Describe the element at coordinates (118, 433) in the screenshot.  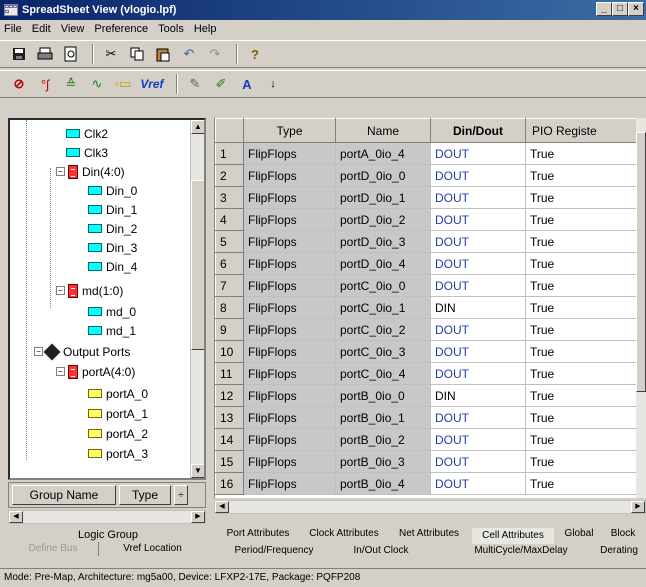
I see `tree-item: portA_2` at that location.